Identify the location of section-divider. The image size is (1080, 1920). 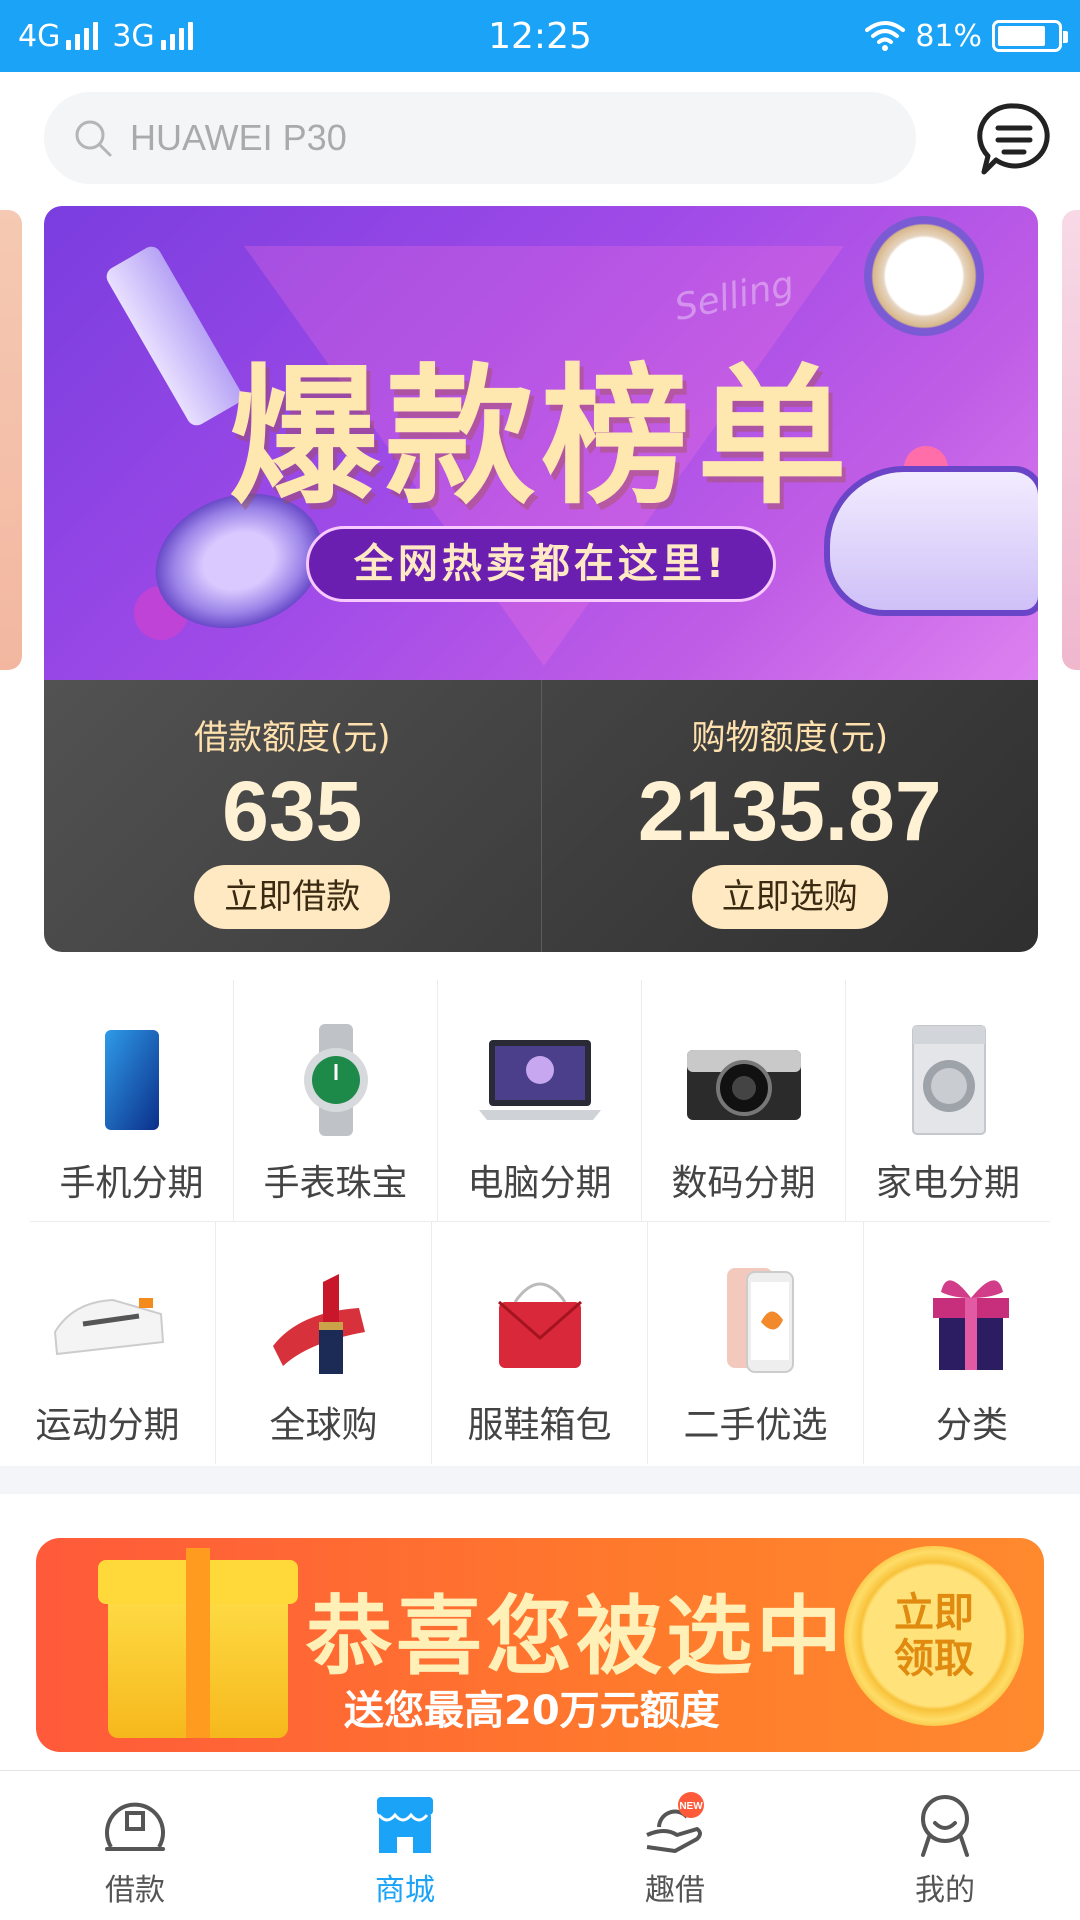
(540, 1480).